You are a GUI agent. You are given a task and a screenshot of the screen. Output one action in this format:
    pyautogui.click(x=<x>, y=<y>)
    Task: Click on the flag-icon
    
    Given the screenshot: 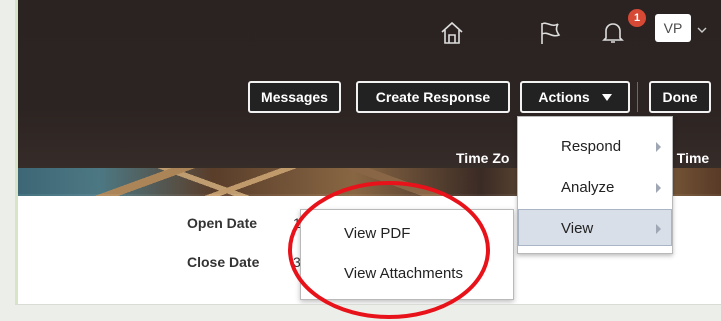 What is the action you would take?
    pyautogui.click(x=550, y=33)
    